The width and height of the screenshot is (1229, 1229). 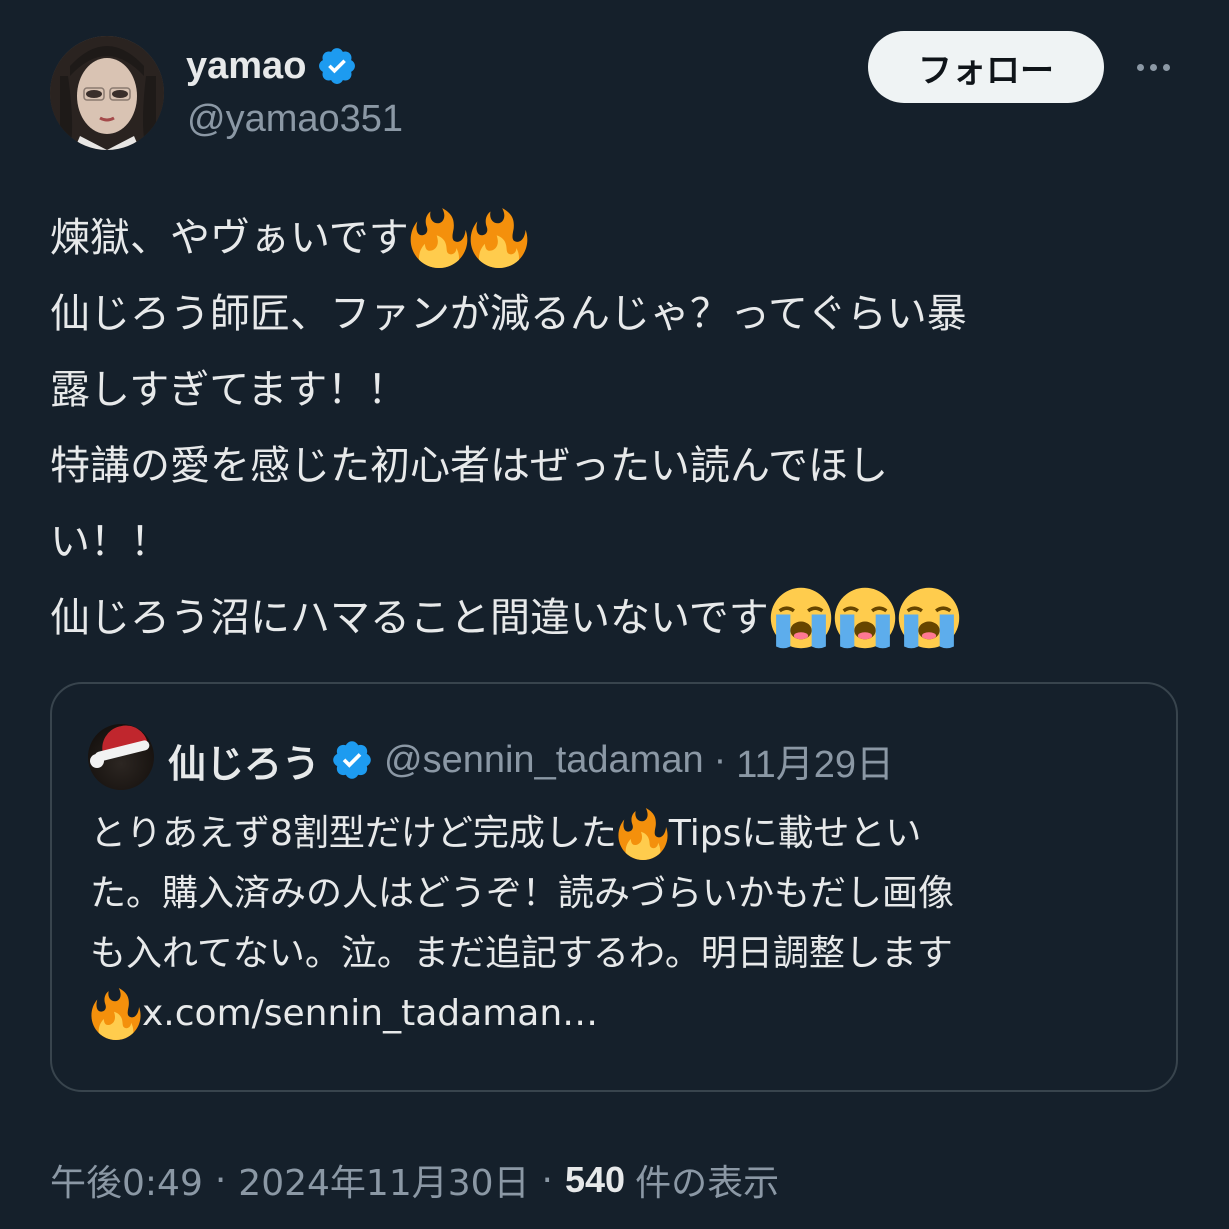 I want to click on quoted-tweet-header: 仙じろう @sennin_tadaman · 11月29日, so click(x=531, y=760).